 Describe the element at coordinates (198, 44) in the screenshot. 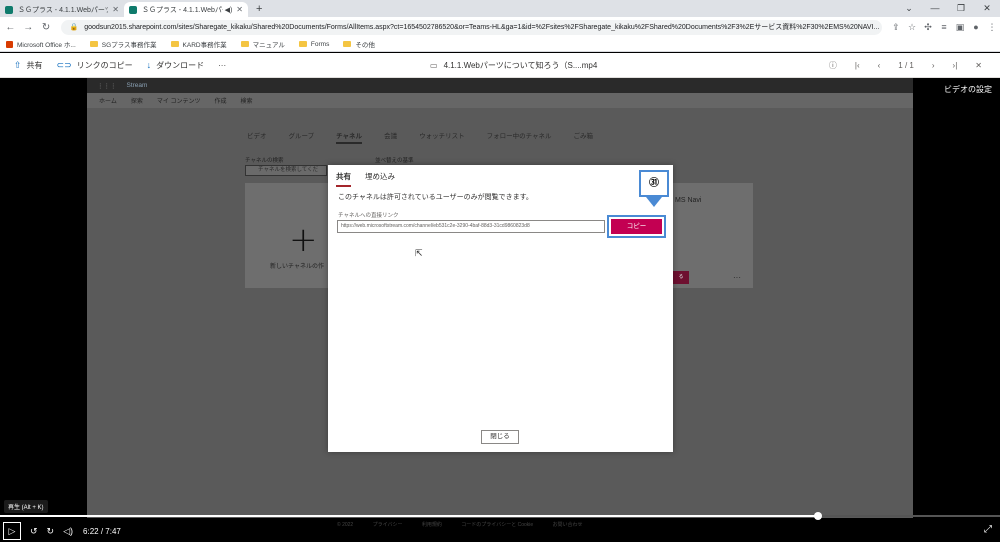

I see `bookmark-kard: KARD事務作業` at that location.